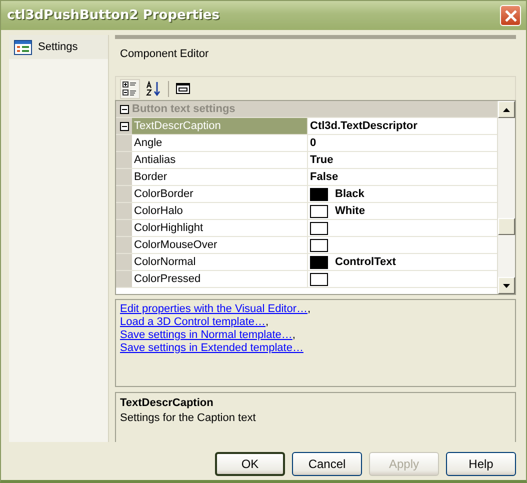 The image size is (527, 483). I want to click on property-name: ColorMouseOver, so click(220, 245).